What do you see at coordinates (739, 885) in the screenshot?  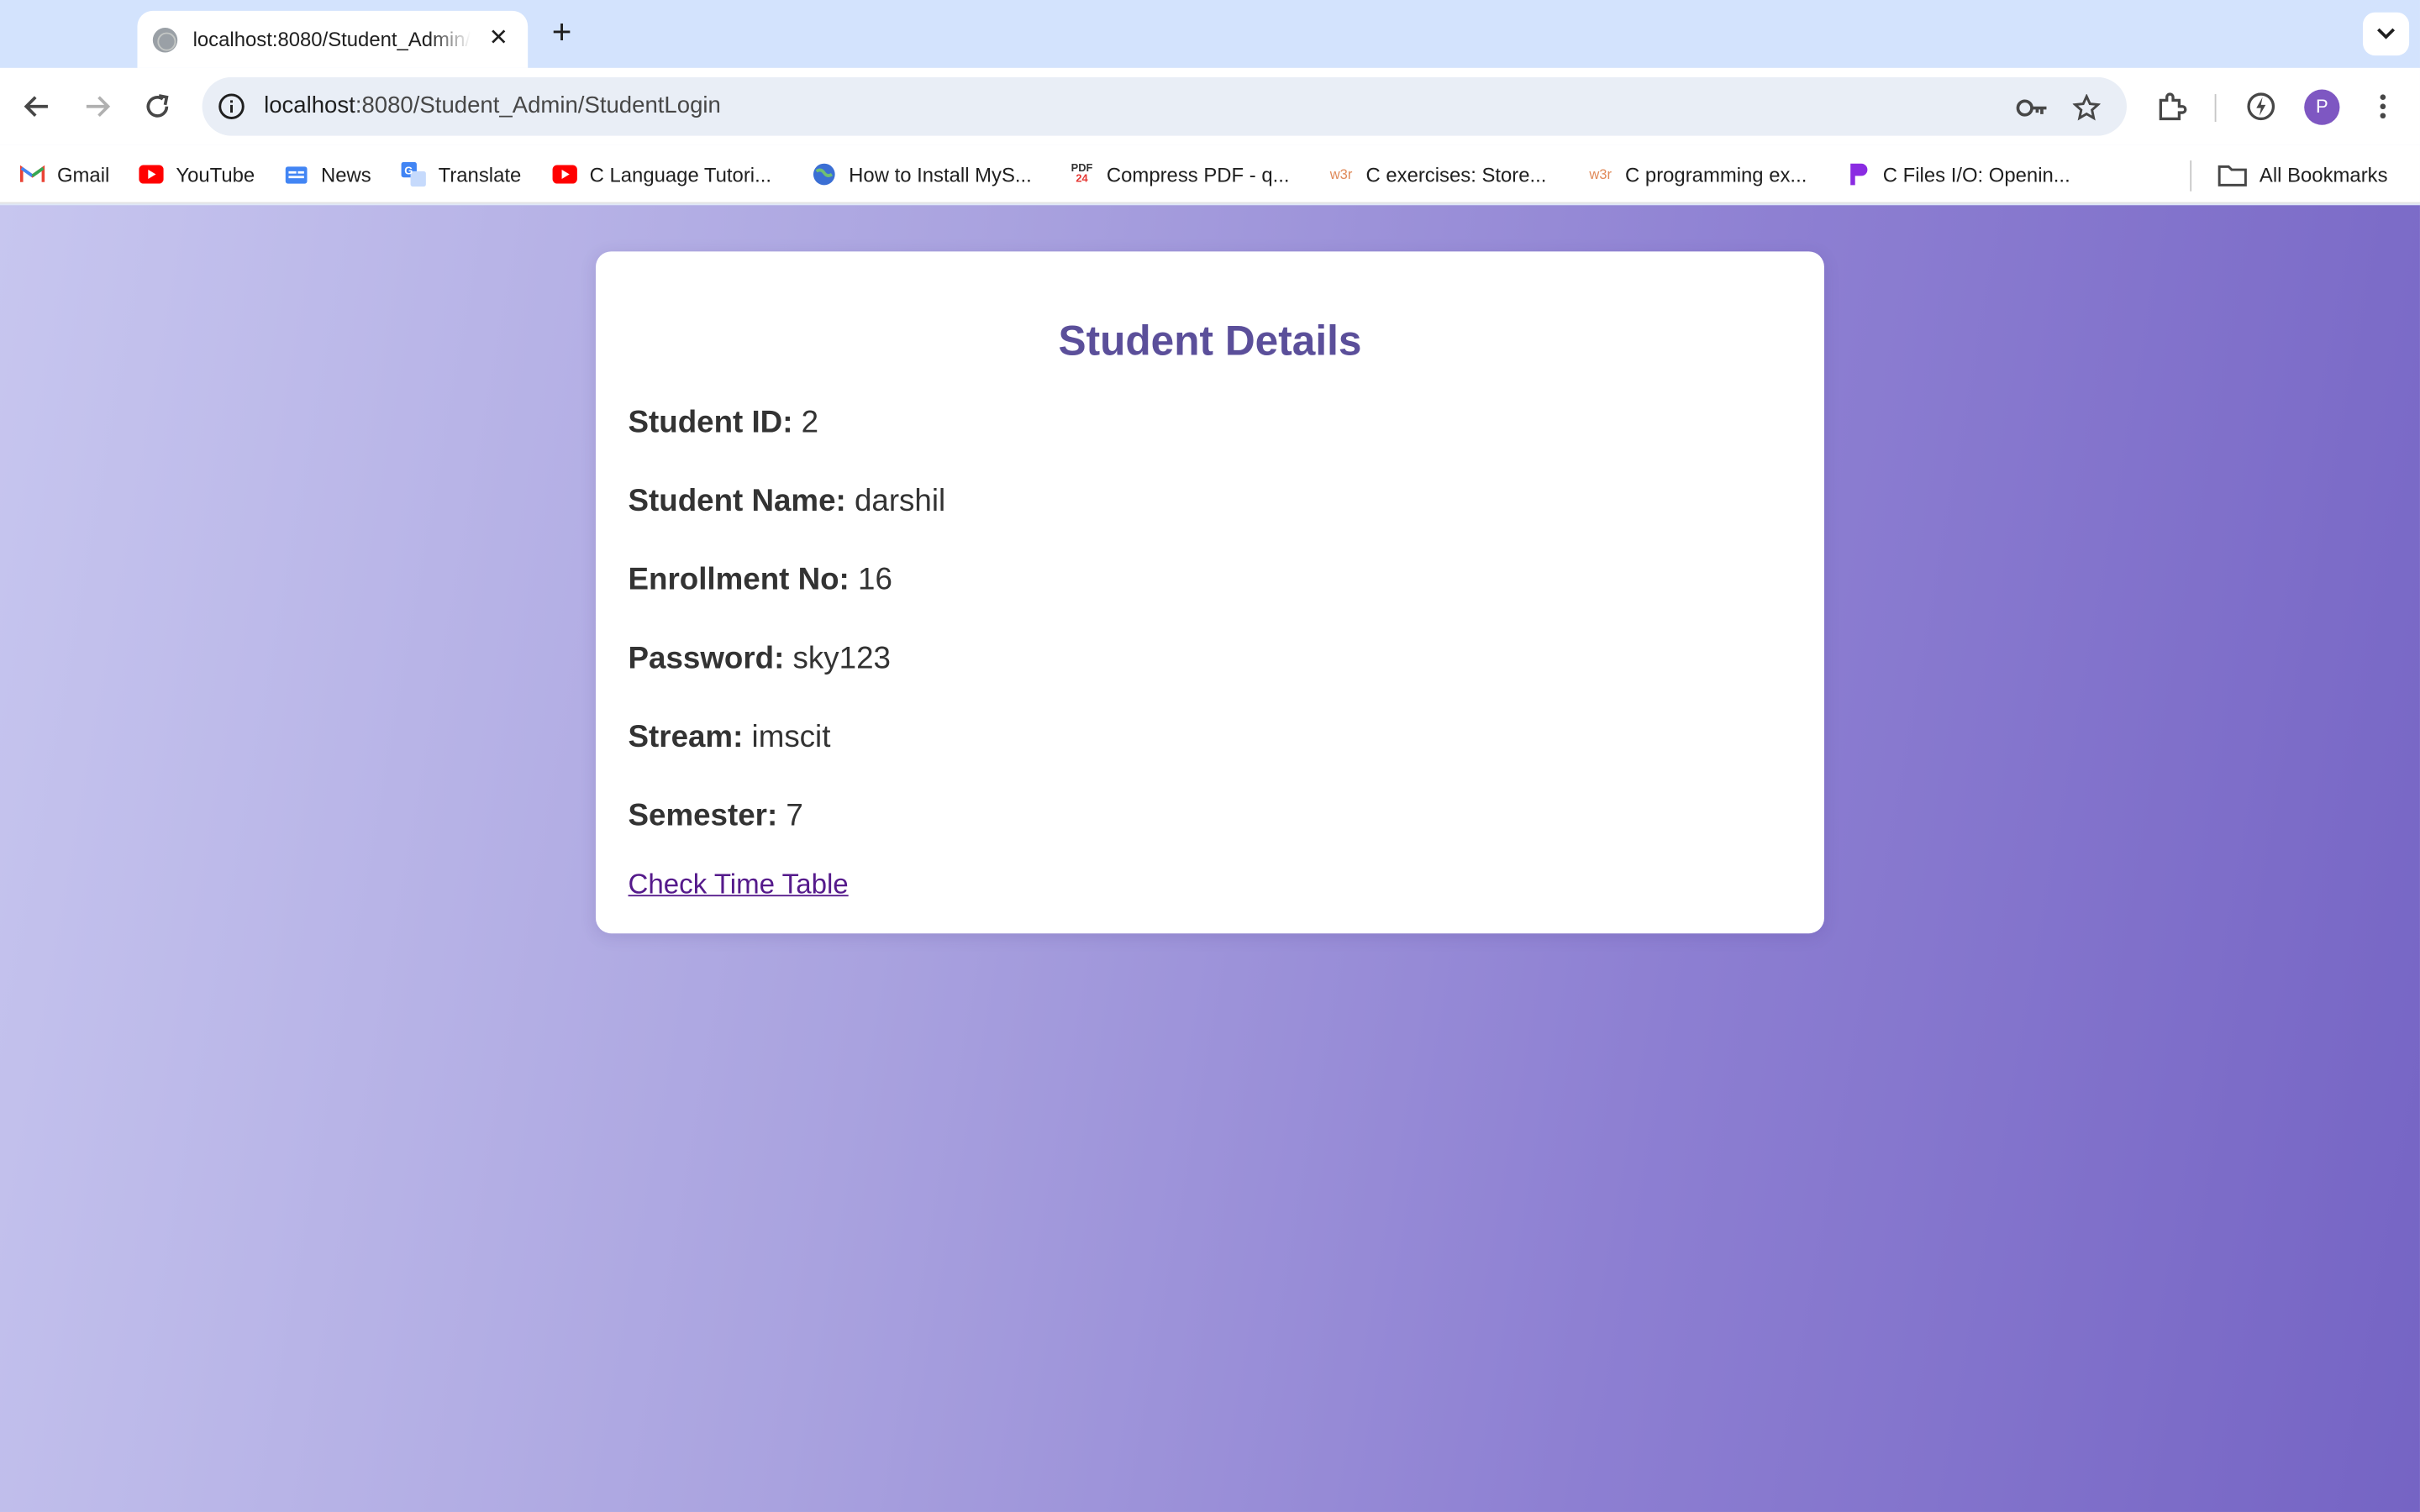 I see `check-time-table-link: Check Time Table` at bounding box center [739, 885].